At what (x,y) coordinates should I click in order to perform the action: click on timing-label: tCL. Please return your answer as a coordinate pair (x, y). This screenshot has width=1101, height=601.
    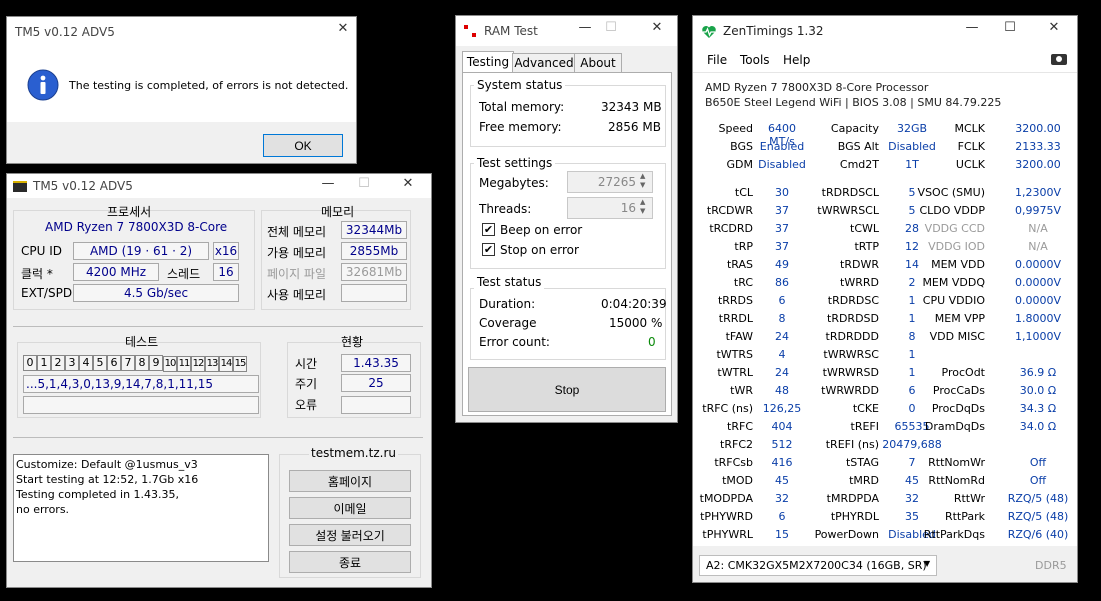
    Looking at the image, I should click on (743, 192).